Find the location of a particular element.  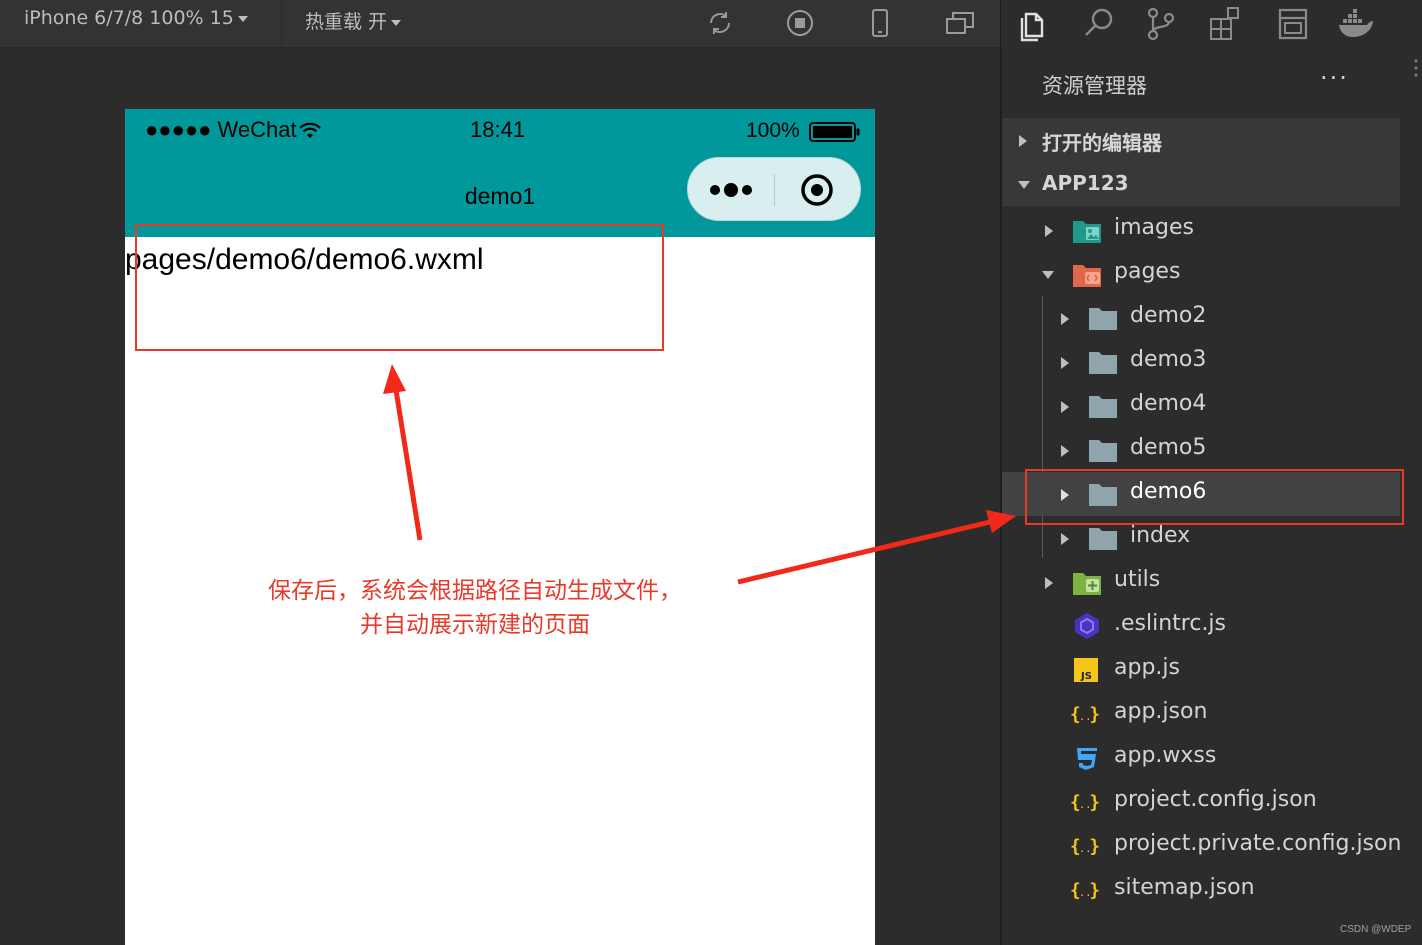

tree-item-demo3: demo3 is located at coordinates (1201, 362).